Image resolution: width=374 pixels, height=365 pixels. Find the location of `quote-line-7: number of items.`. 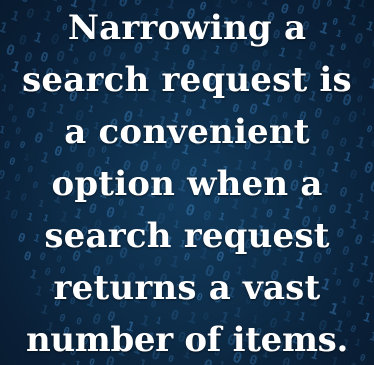

quote-line-7: number of items. is located at coordinates (187, 340).